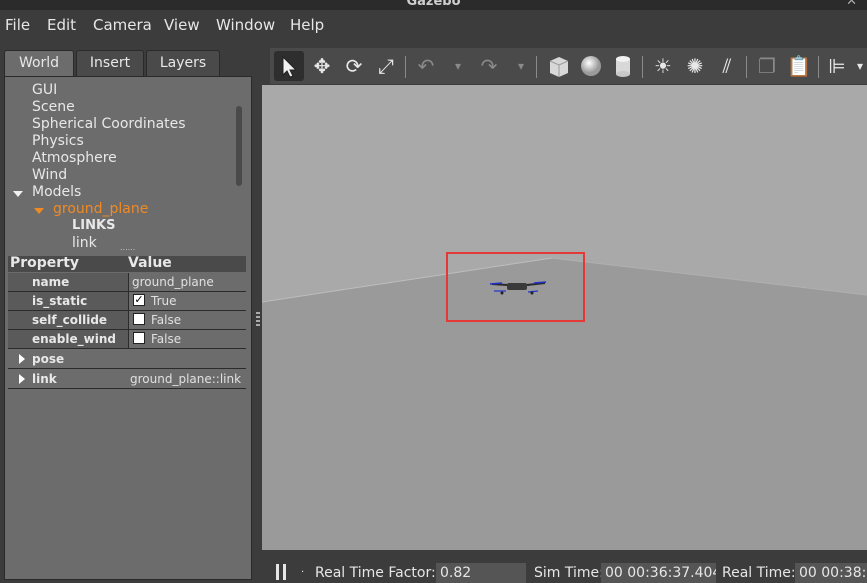 This screenshot has height=583, width=867. What do you see at coordinates (74, 158) in the screenshot?
I see `tree-item-atmosphere: Atmosphere` at bounding box center [74, 158].